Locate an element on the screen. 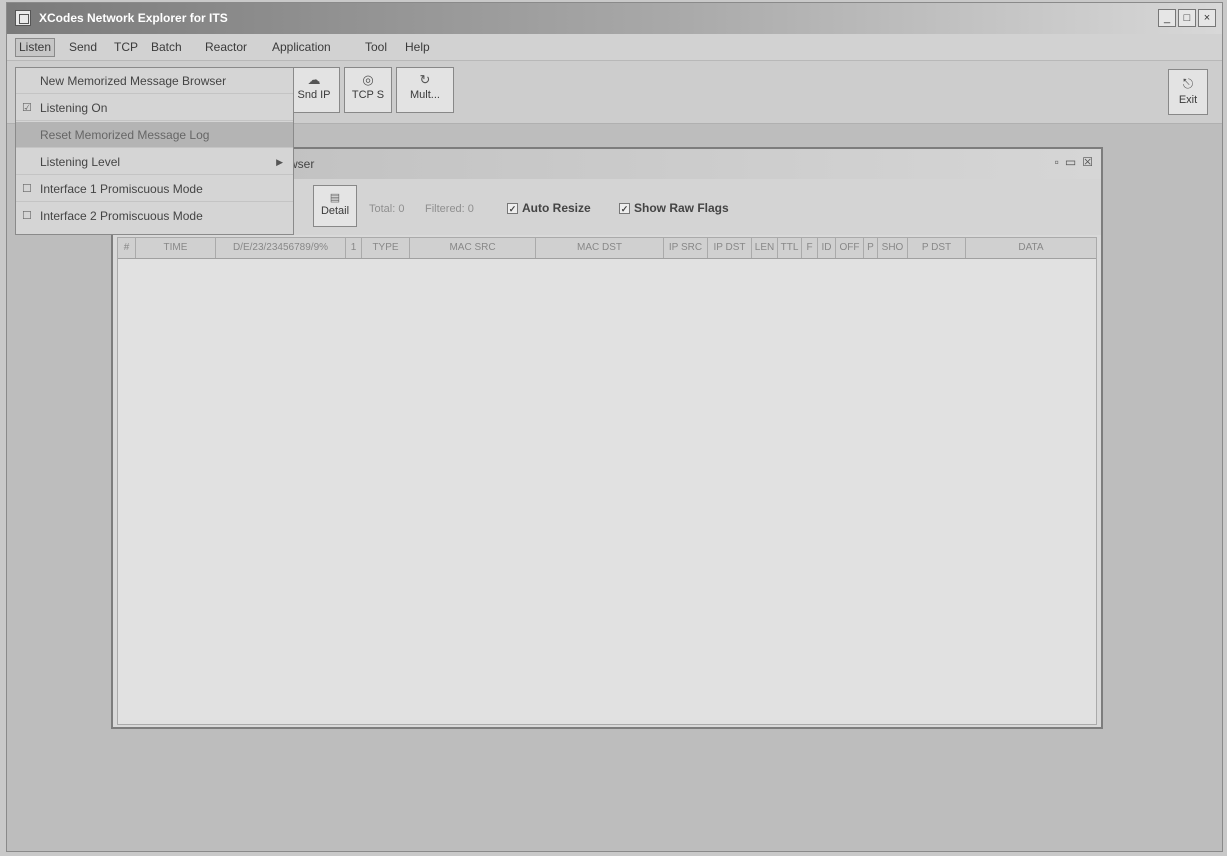  col-id: ID is located at coordinates (827, 248).